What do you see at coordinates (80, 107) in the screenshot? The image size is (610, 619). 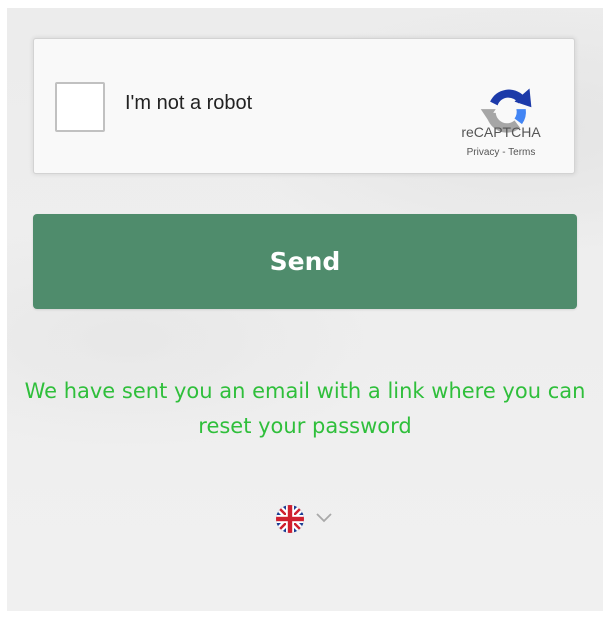 I see `recaptcha-checkbox` at bounding box center [80, 107].